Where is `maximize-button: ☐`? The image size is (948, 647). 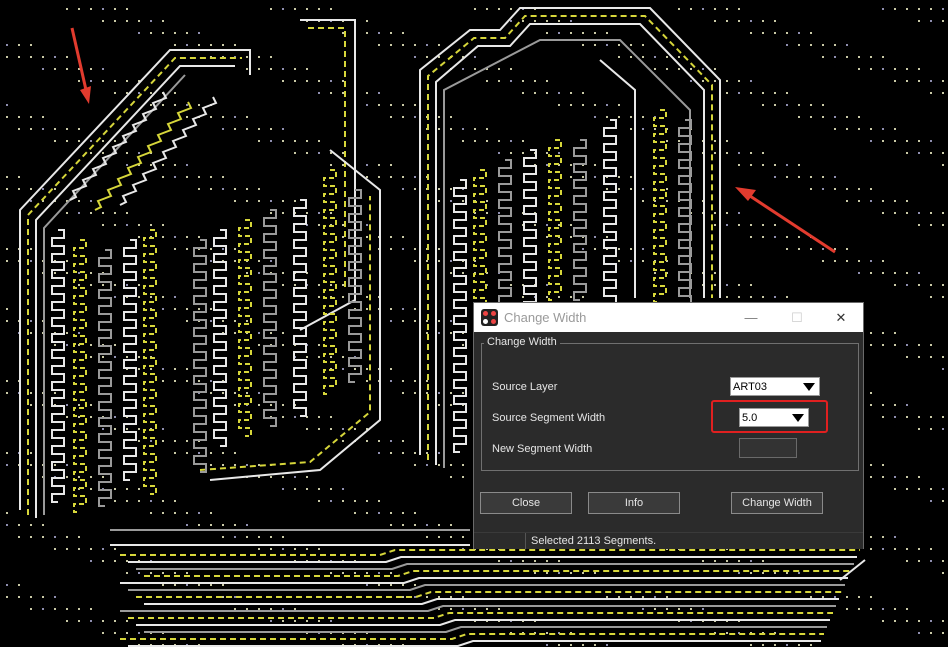
maximize-button: ☐ is located at coordinates (797, 317).